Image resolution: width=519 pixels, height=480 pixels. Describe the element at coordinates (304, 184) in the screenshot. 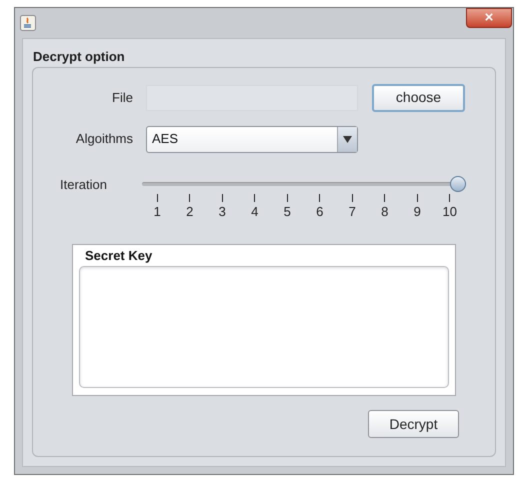

I see `iteration-slider` at that location.